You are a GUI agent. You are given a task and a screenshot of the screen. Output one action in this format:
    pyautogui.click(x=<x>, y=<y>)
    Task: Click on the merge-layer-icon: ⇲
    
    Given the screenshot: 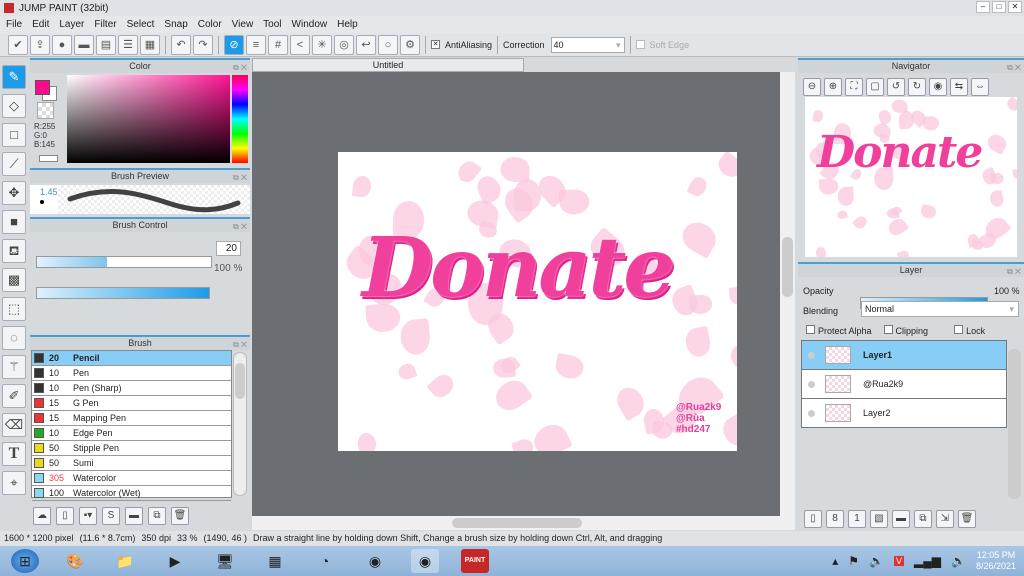 What is the action you would take?
    pyautogui.click(x=945, y=519)
    